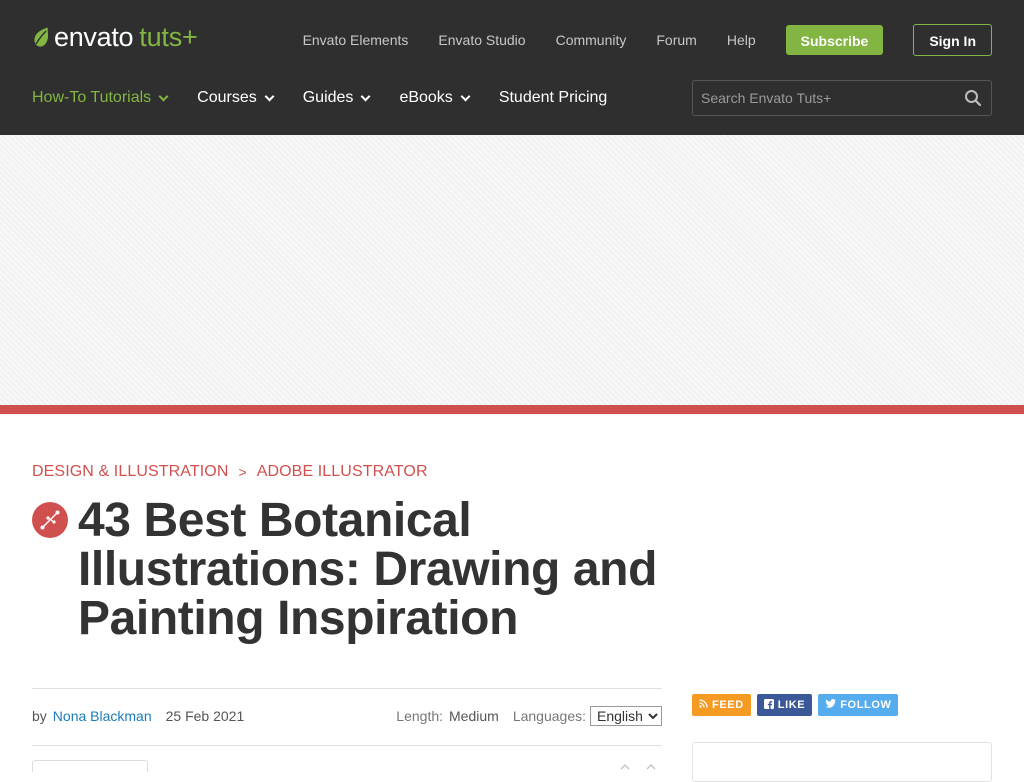 The image size is (1024, 782). Describe the element at coordinates (549, 716) in the screenshot. I see `languages-label: Languages:` at that location.